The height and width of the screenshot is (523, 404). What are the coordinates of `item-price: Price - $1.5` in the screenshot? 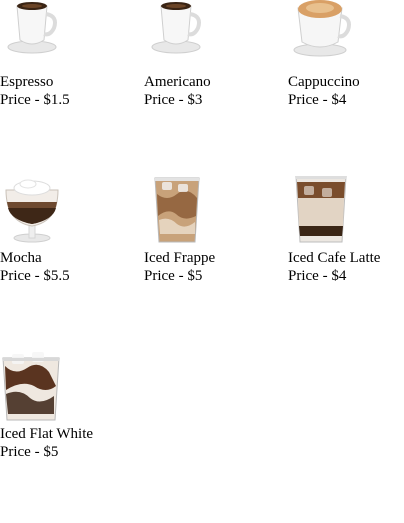 It's located at (35, 100).